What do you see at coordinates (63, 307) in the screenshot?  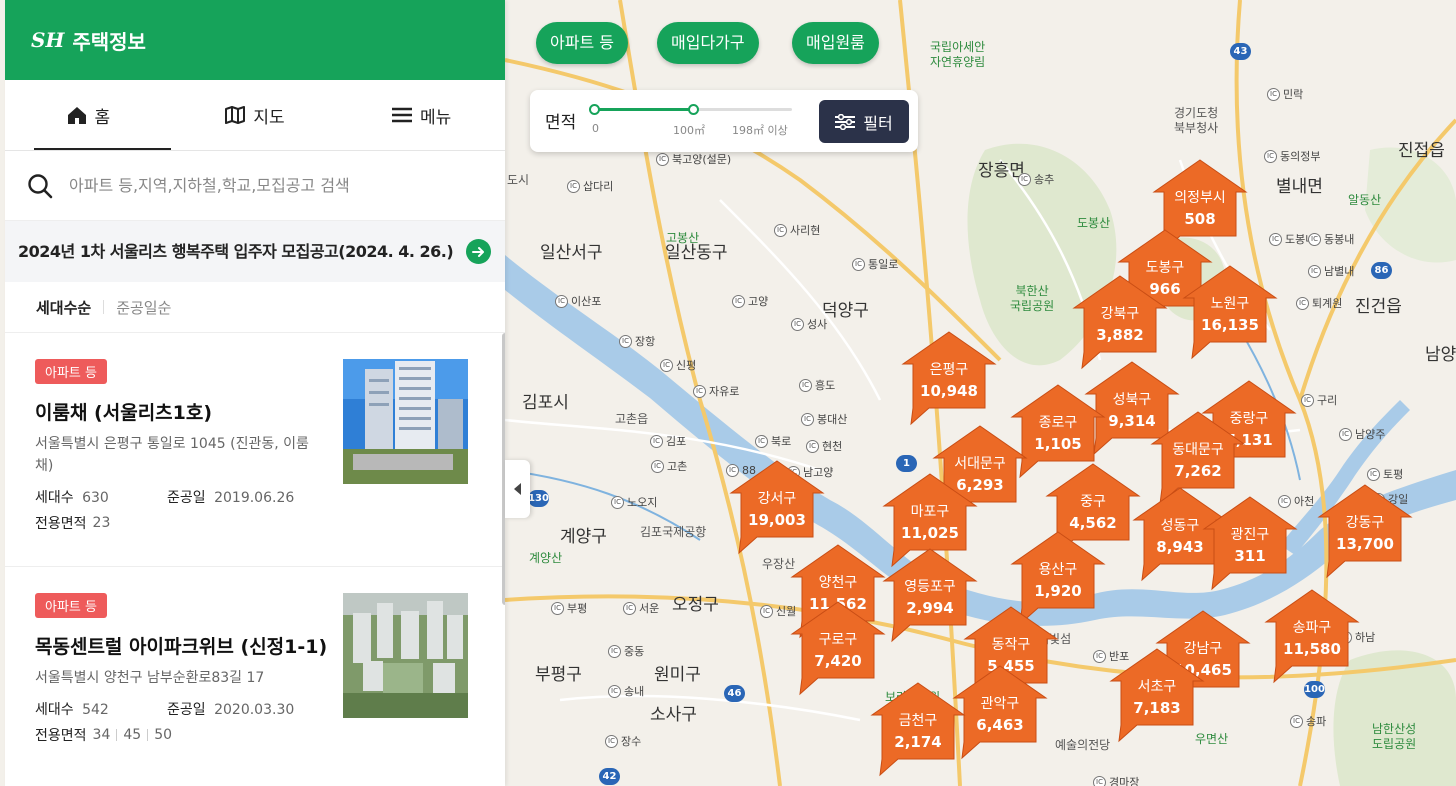 I see `sort-by-households: 세대수순` at bounding box center [63, 307].